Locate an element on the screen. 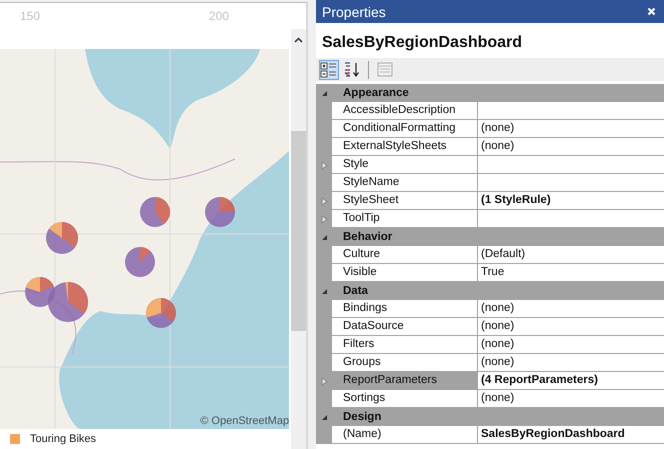  category-label: Data is located at coordinates (355, 291).